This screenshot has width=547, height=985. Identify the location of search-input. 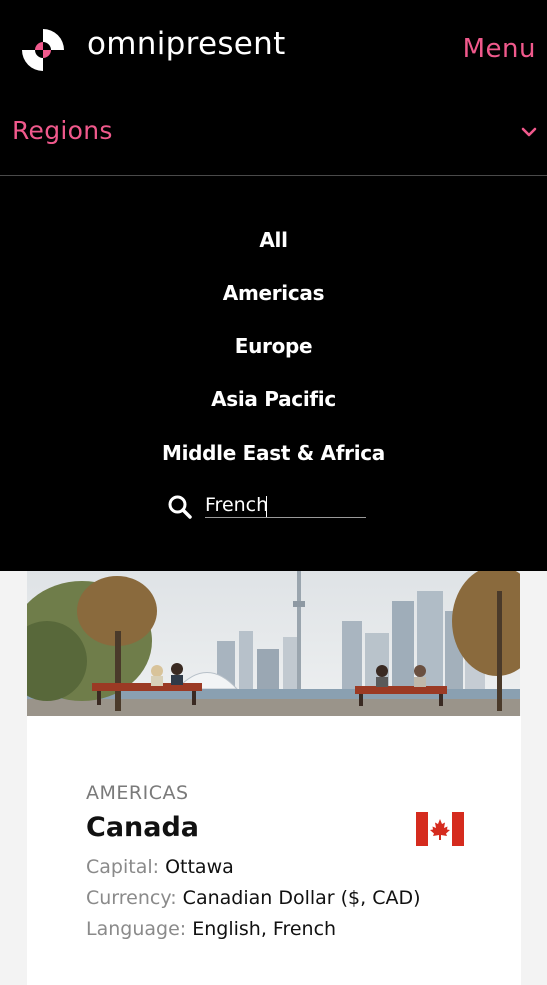
(285, 505).